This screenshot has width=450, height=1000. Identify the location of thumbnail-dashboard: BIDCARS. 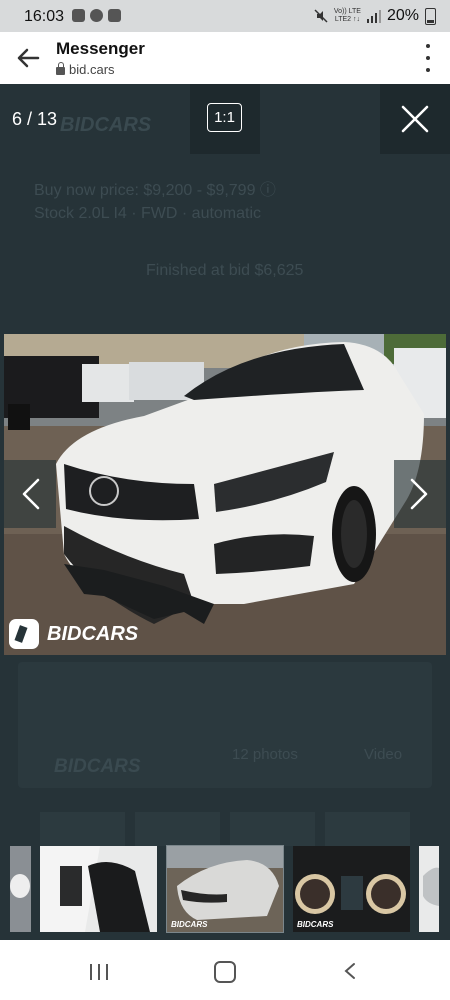
(351, 889).